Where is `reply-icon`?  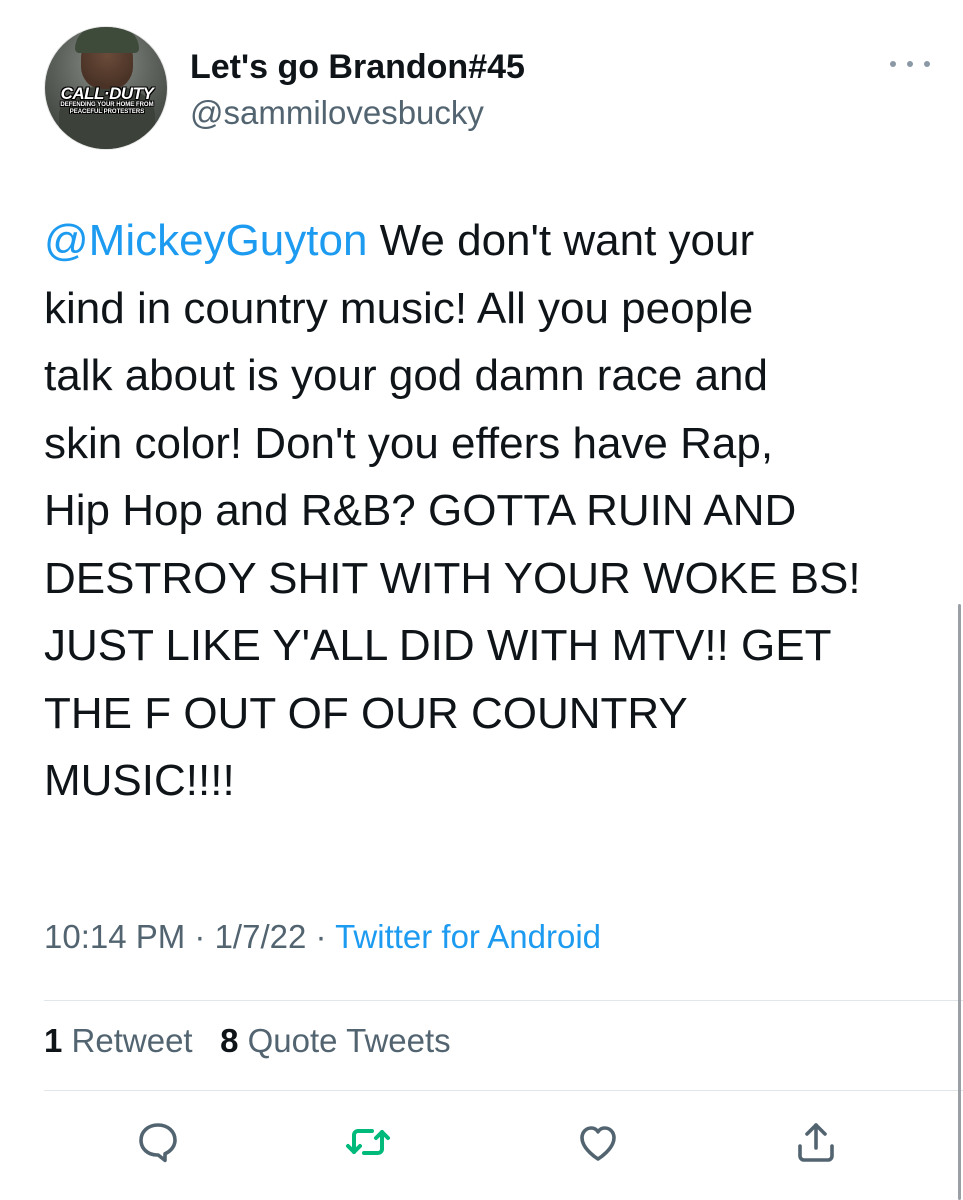
reply-icon is located at coordinates (158, 1142).